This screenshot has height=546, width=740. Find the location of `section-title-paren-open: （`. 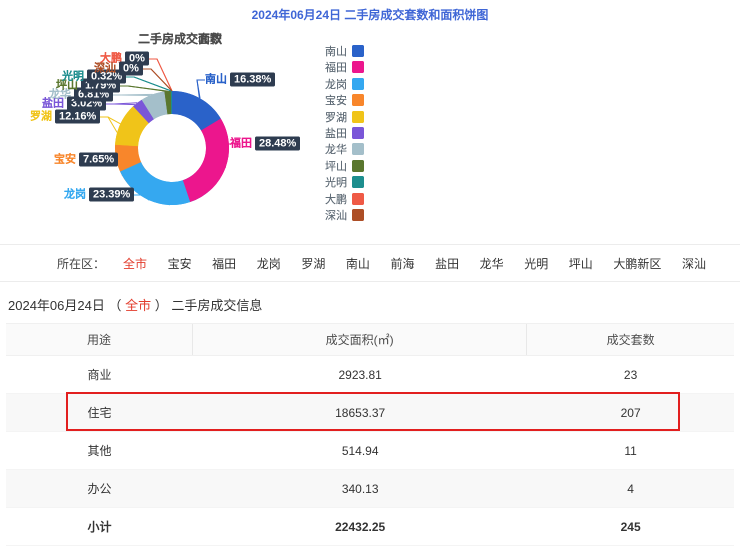

section-title-paren-open: （ is located at coordinates (114, 305).